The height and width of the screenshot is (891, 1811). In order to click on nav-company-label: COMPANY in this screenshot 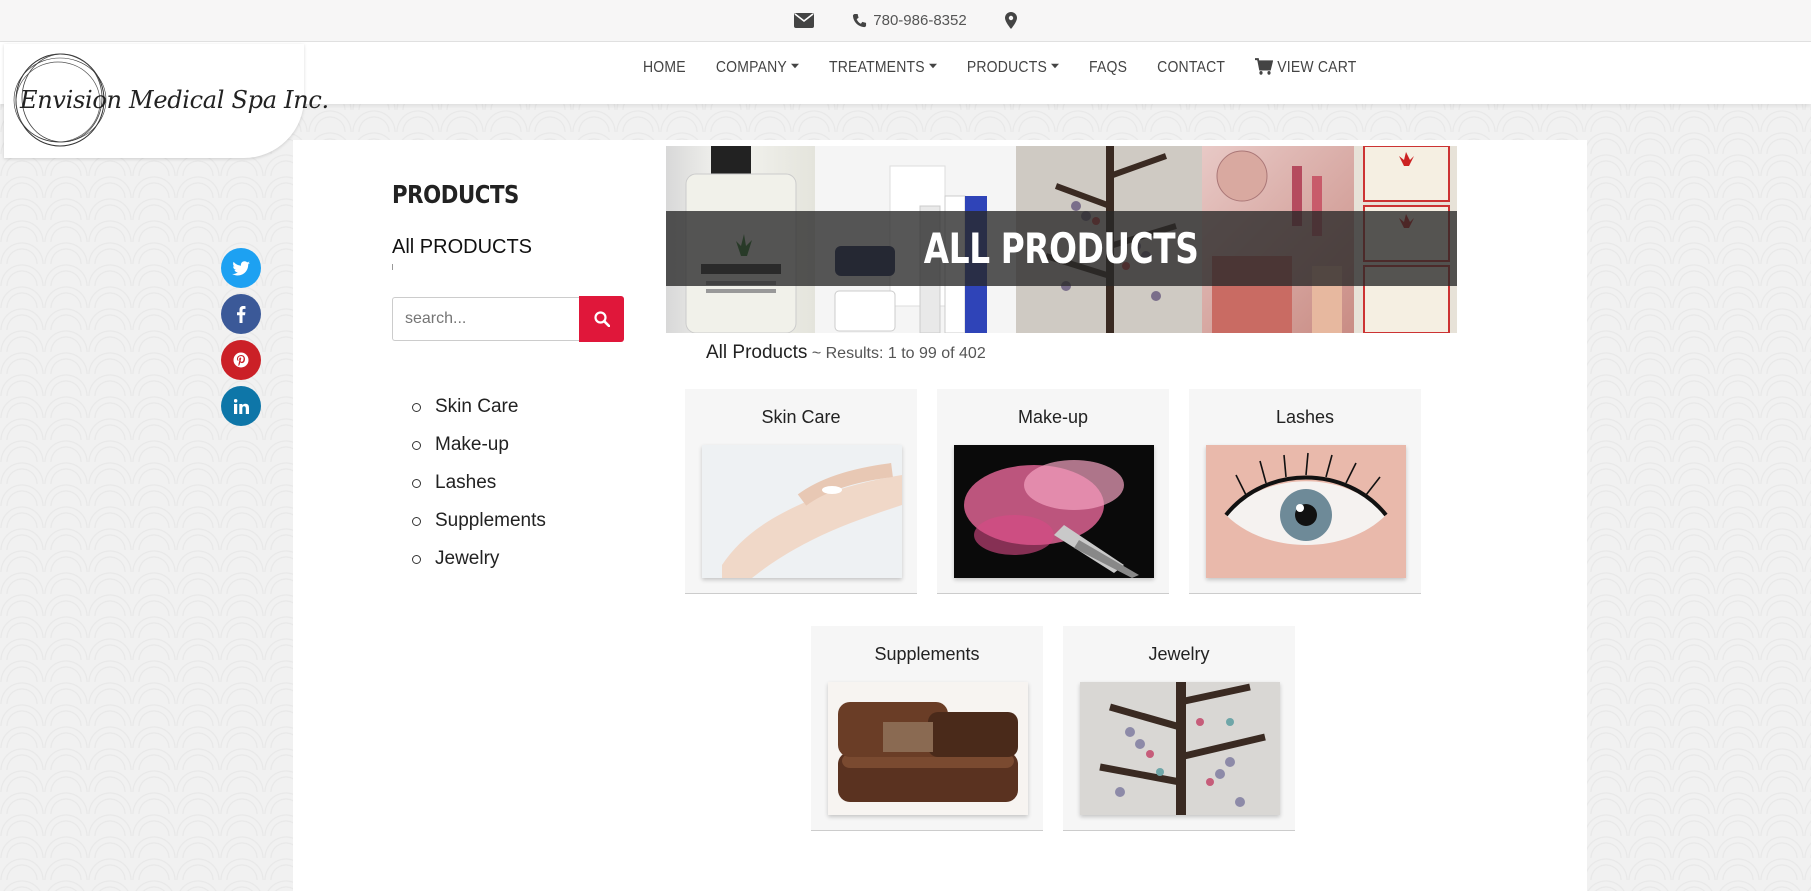, I will do `click(751, 66)`.